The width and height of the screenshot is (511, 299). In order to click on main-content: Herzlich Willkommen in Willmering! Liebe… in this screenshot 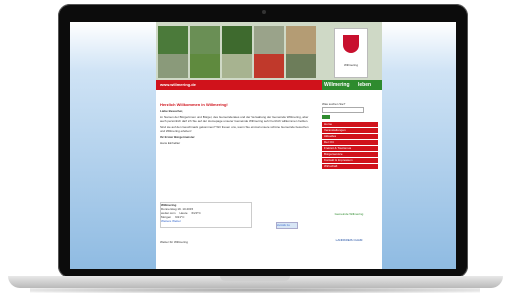, I will do `click(235, 123)`.